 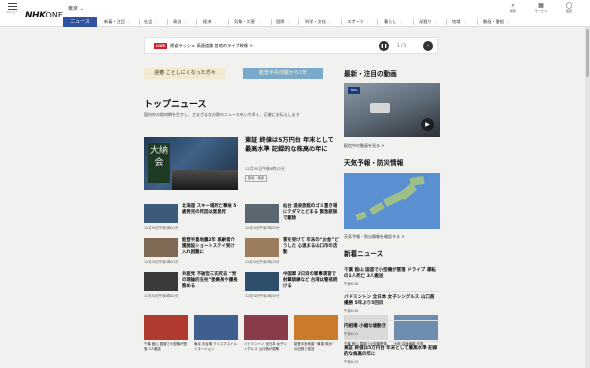 What do you see at coordinates (191, 217) in the screenshot?
I see `news-item: 北海道 スキー場死亡事故 5歳男児の死因は窒息死 12月30日午後5時51分` at bounding box center [191, 217].